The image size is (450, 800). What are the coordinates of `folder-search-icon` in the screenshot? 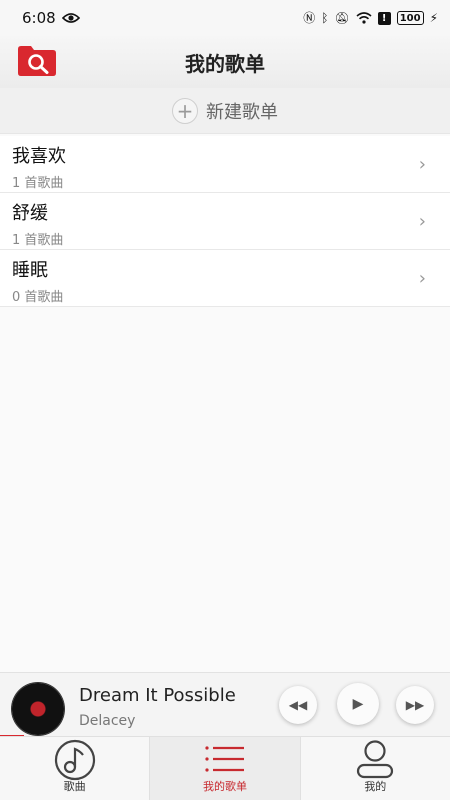 It's located at (37, 61).